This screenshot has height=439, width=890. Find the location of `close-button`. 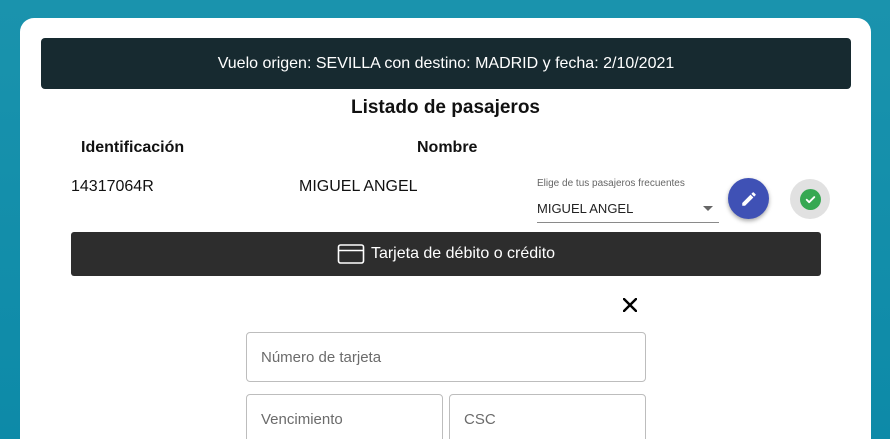

close-button is located at coordinates (630, 305).